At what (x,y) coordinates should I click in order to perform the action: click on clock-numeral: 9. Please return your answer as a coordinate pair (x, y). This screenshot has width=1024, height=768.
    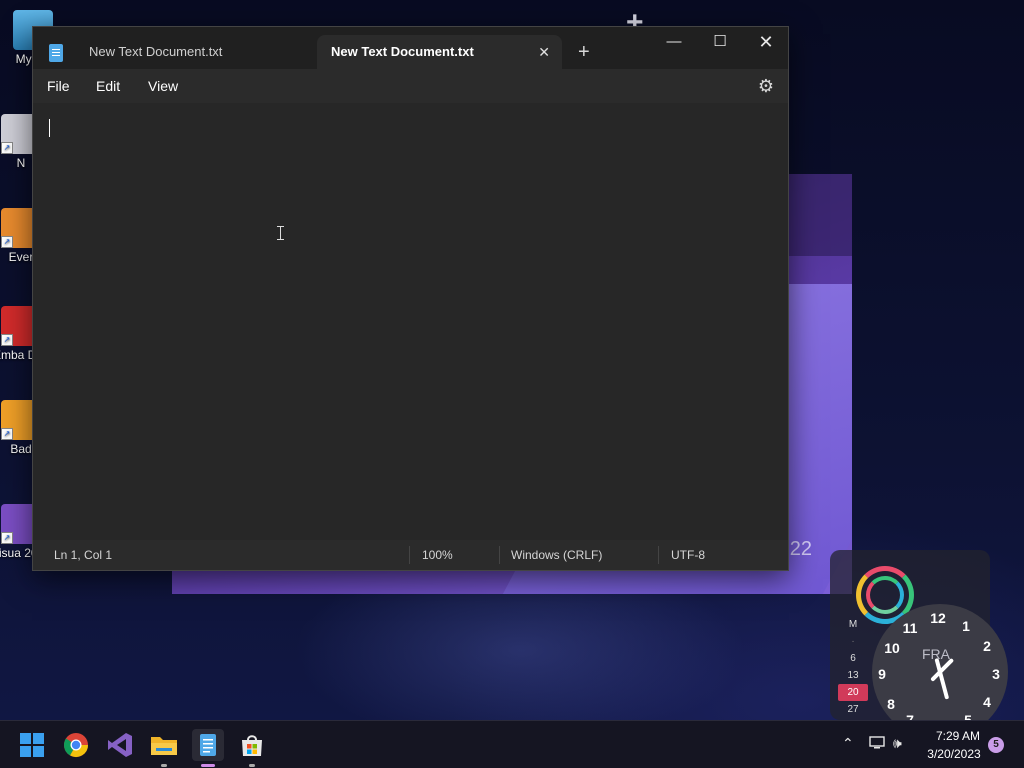
    Looking at the image, I should click on (882, 674).